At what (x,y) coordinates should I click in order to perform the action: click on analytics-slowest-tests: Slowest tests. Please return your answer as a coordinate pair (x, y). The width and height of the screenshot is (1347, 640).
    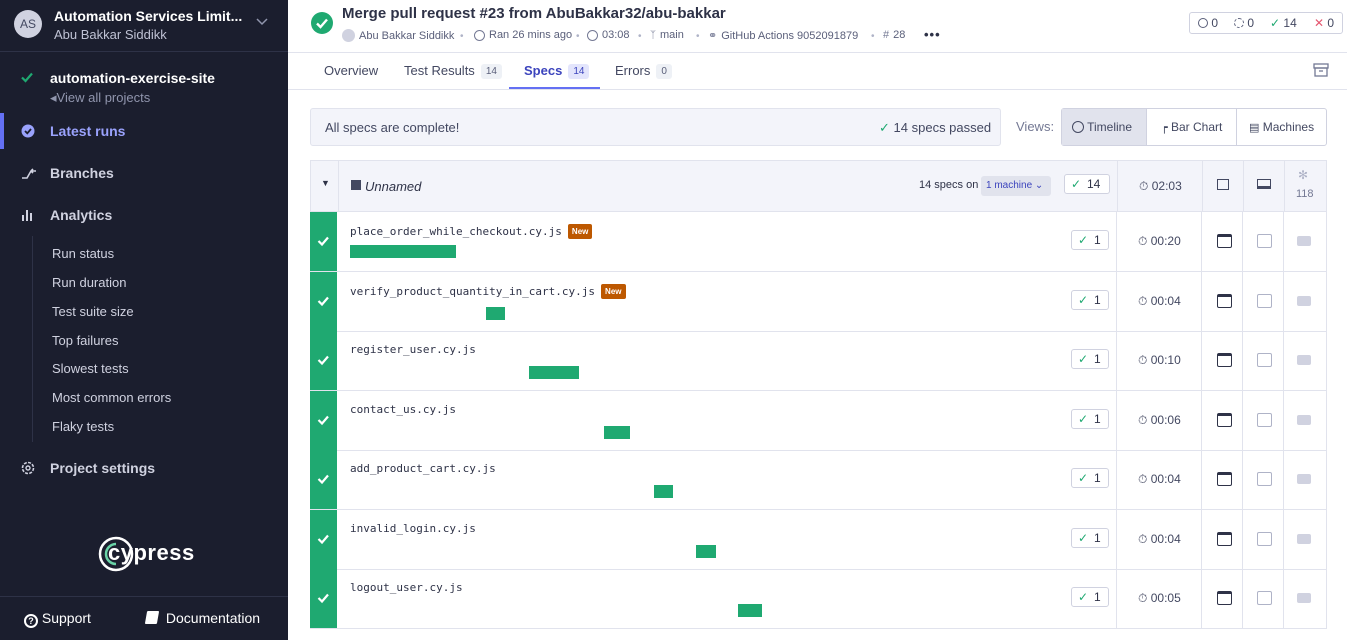
    Looking at the image, I should click on (90, 368).